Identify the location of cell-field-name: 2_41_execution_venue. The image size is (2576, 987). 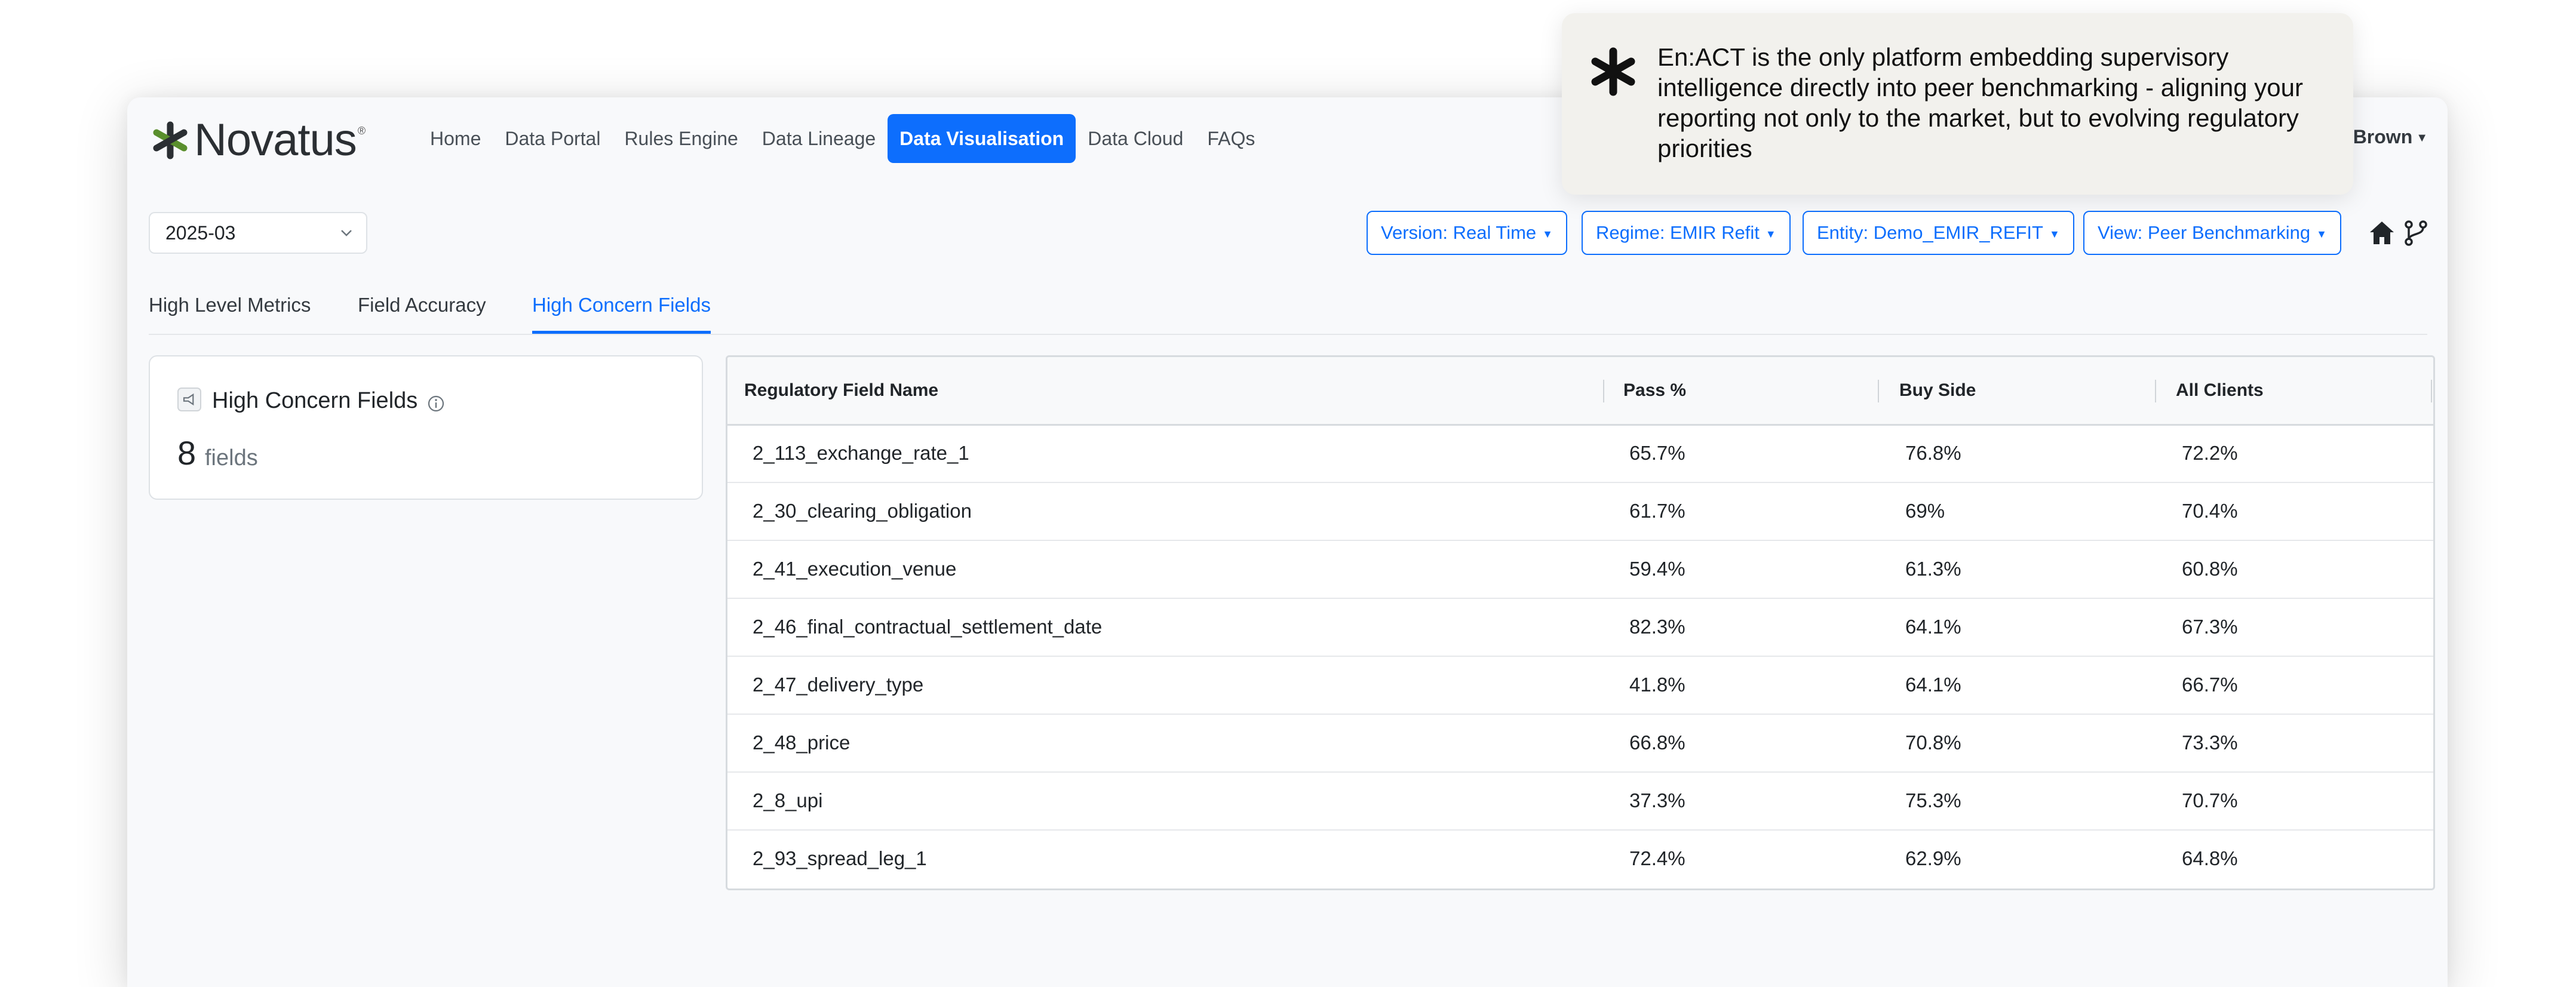
(855, 569).